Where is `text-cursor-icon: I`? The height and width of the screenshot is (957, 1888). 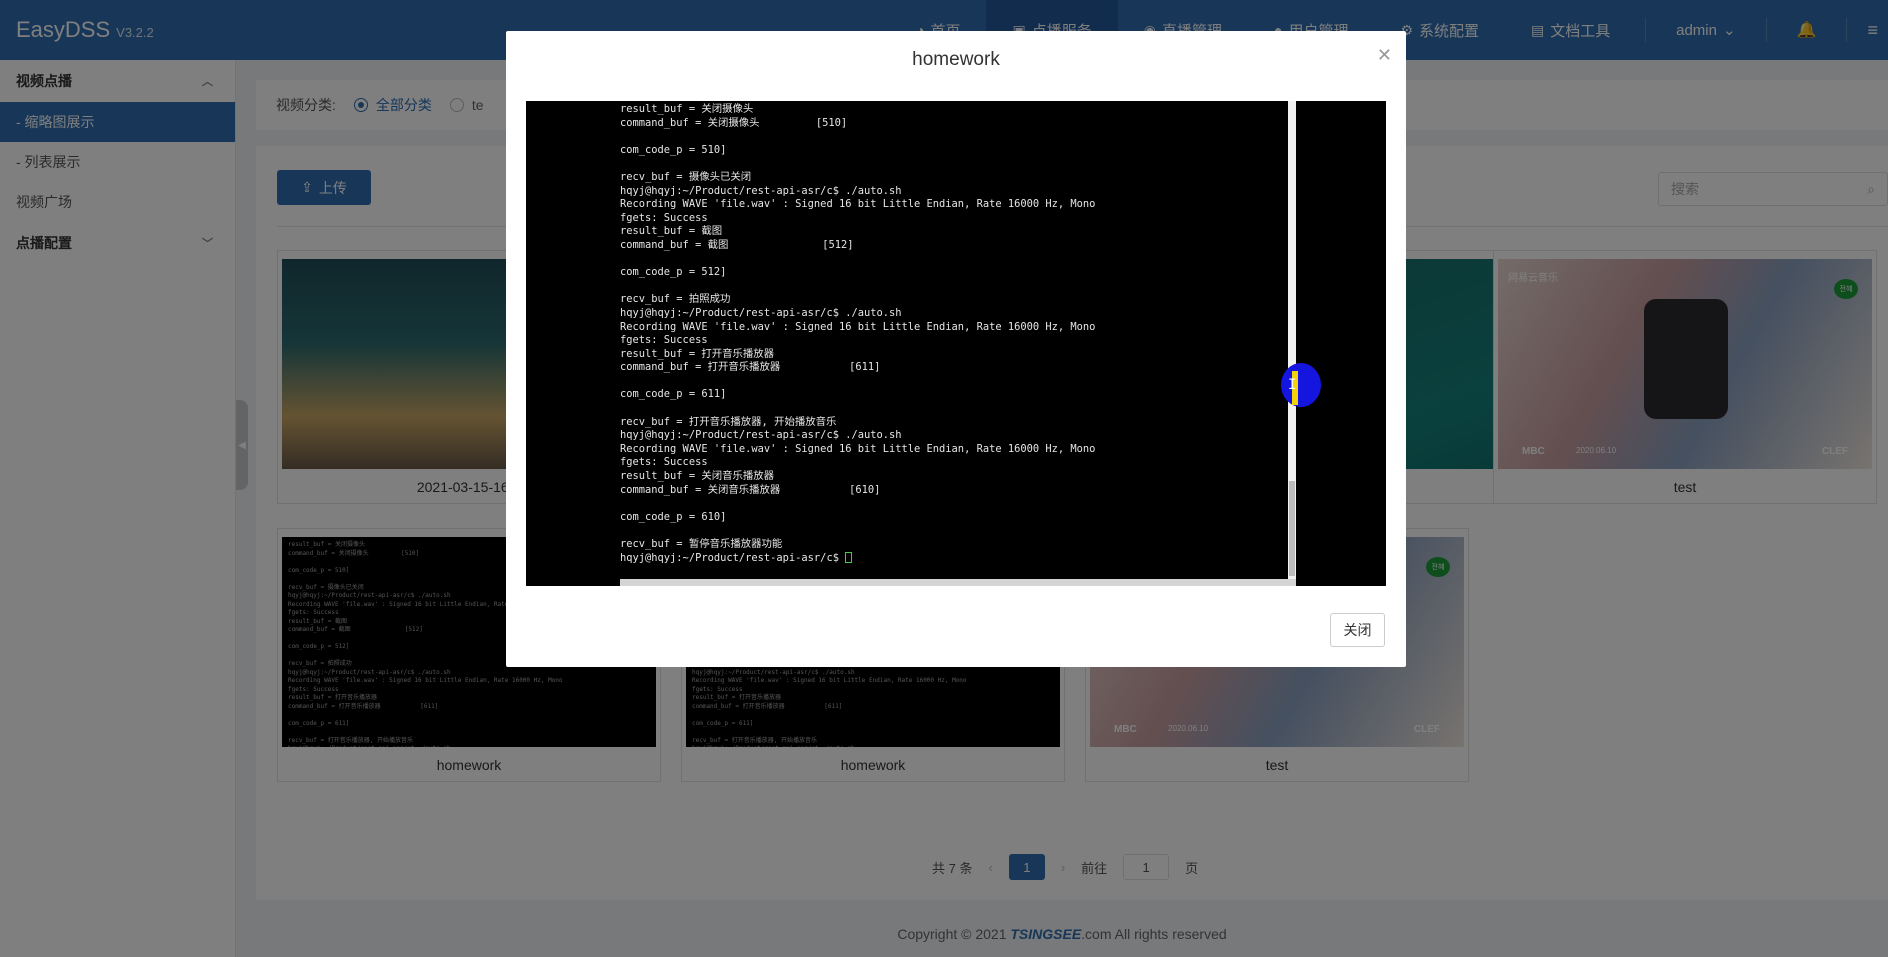
text-cursor-icon: I is located at coordinates (1292, 385).